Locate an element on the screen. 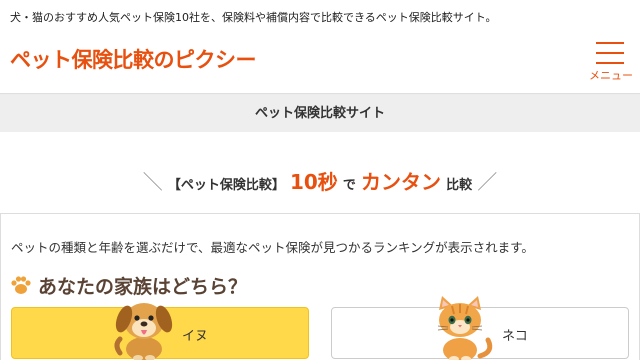 This screenshot has height=360, width=640. catch-compare: 比較 is located at coordinates (459, 185).